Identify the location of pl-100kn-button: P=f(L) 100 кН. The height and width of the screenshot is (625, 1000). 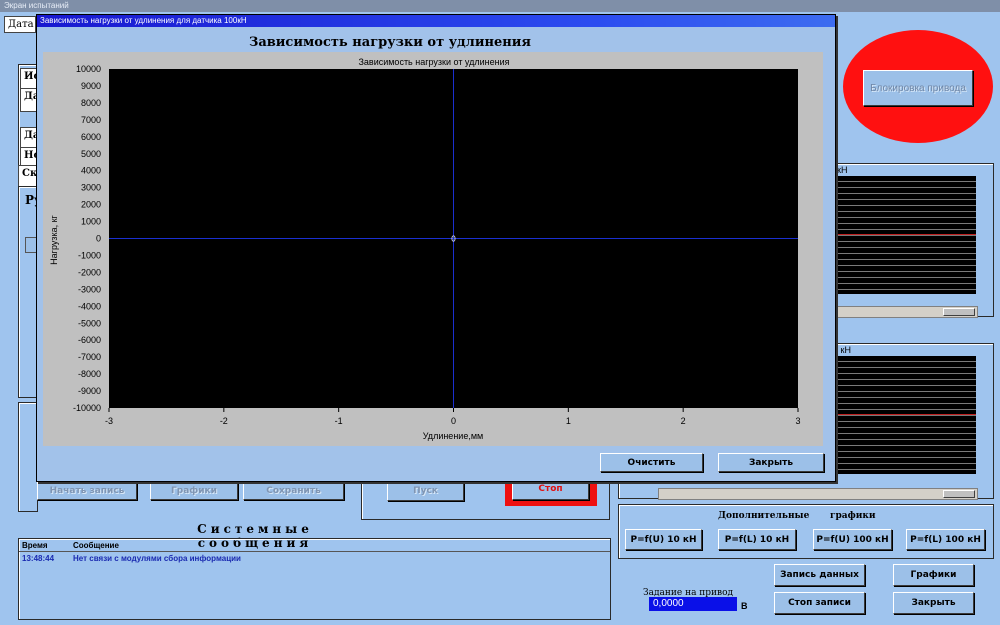
(945, 539).